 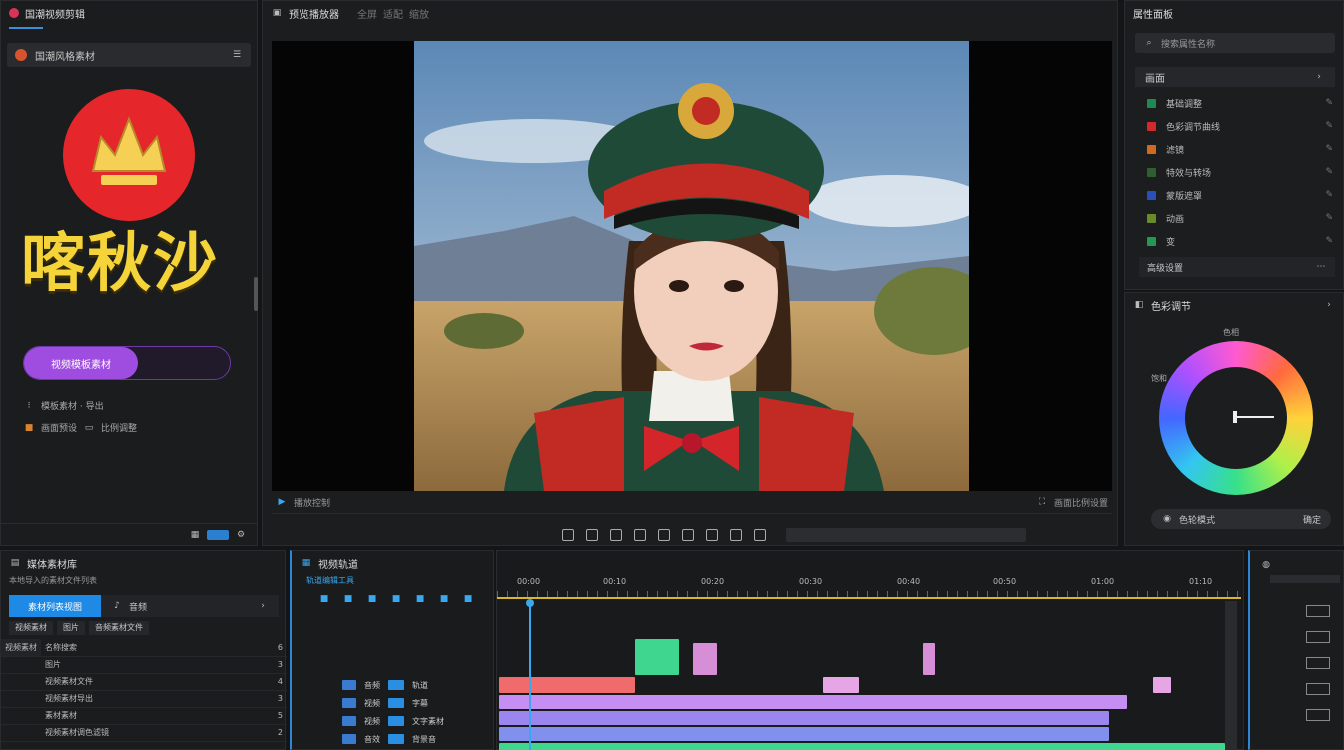 I want to click on timeline-scrollbar, so click(x=1231, y=675).